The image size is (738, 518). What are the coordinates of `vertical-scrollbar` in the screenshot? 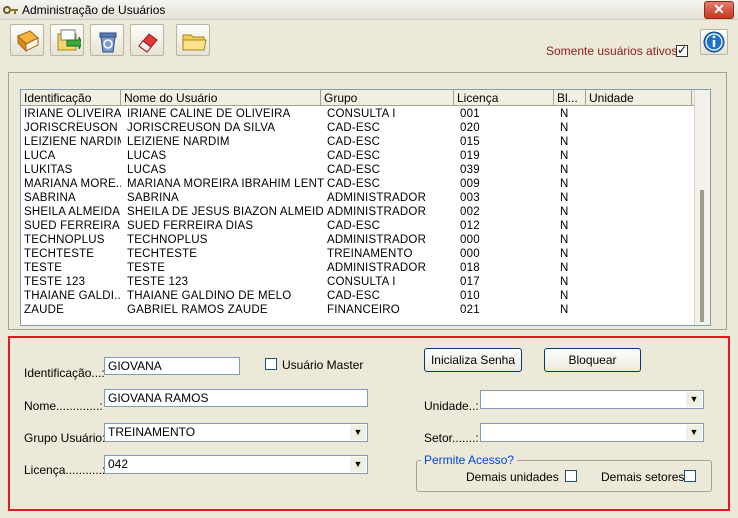 It's located at (702, 207).